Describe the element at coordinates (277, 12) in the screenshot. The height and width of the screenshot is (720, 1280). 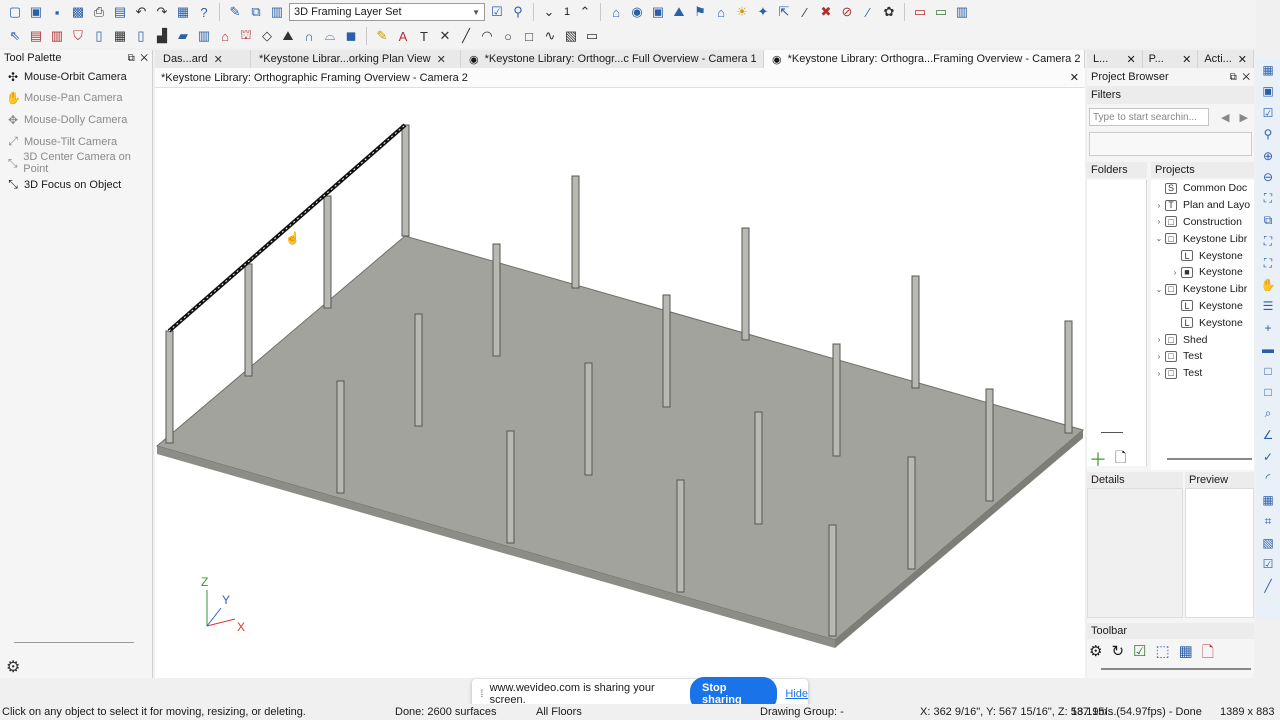
I see `layer-display-icon: ▥` at that location.